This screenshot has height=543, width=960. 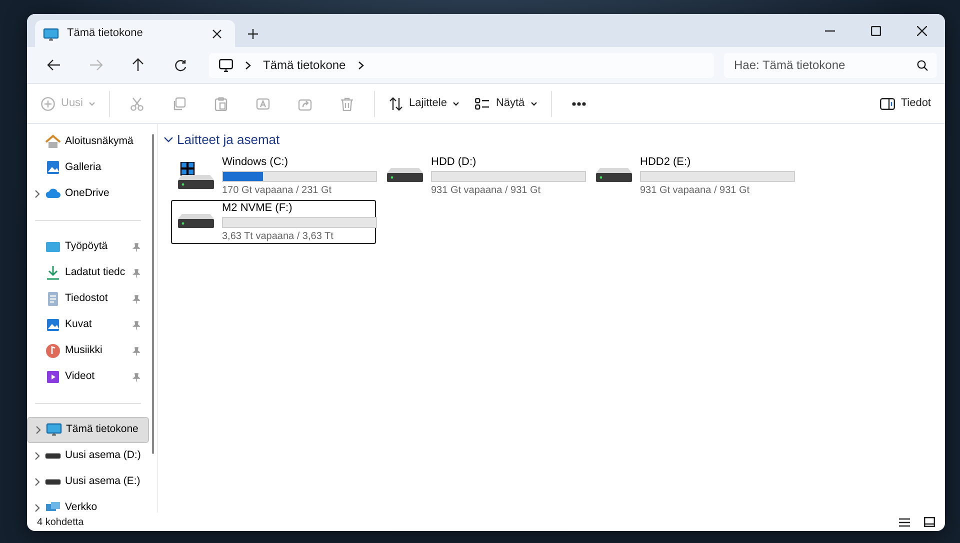 What do you see at coordinates (138, 65) in the screenshot?
I see `arrow-up-icon` at bounding box center [138, 65].